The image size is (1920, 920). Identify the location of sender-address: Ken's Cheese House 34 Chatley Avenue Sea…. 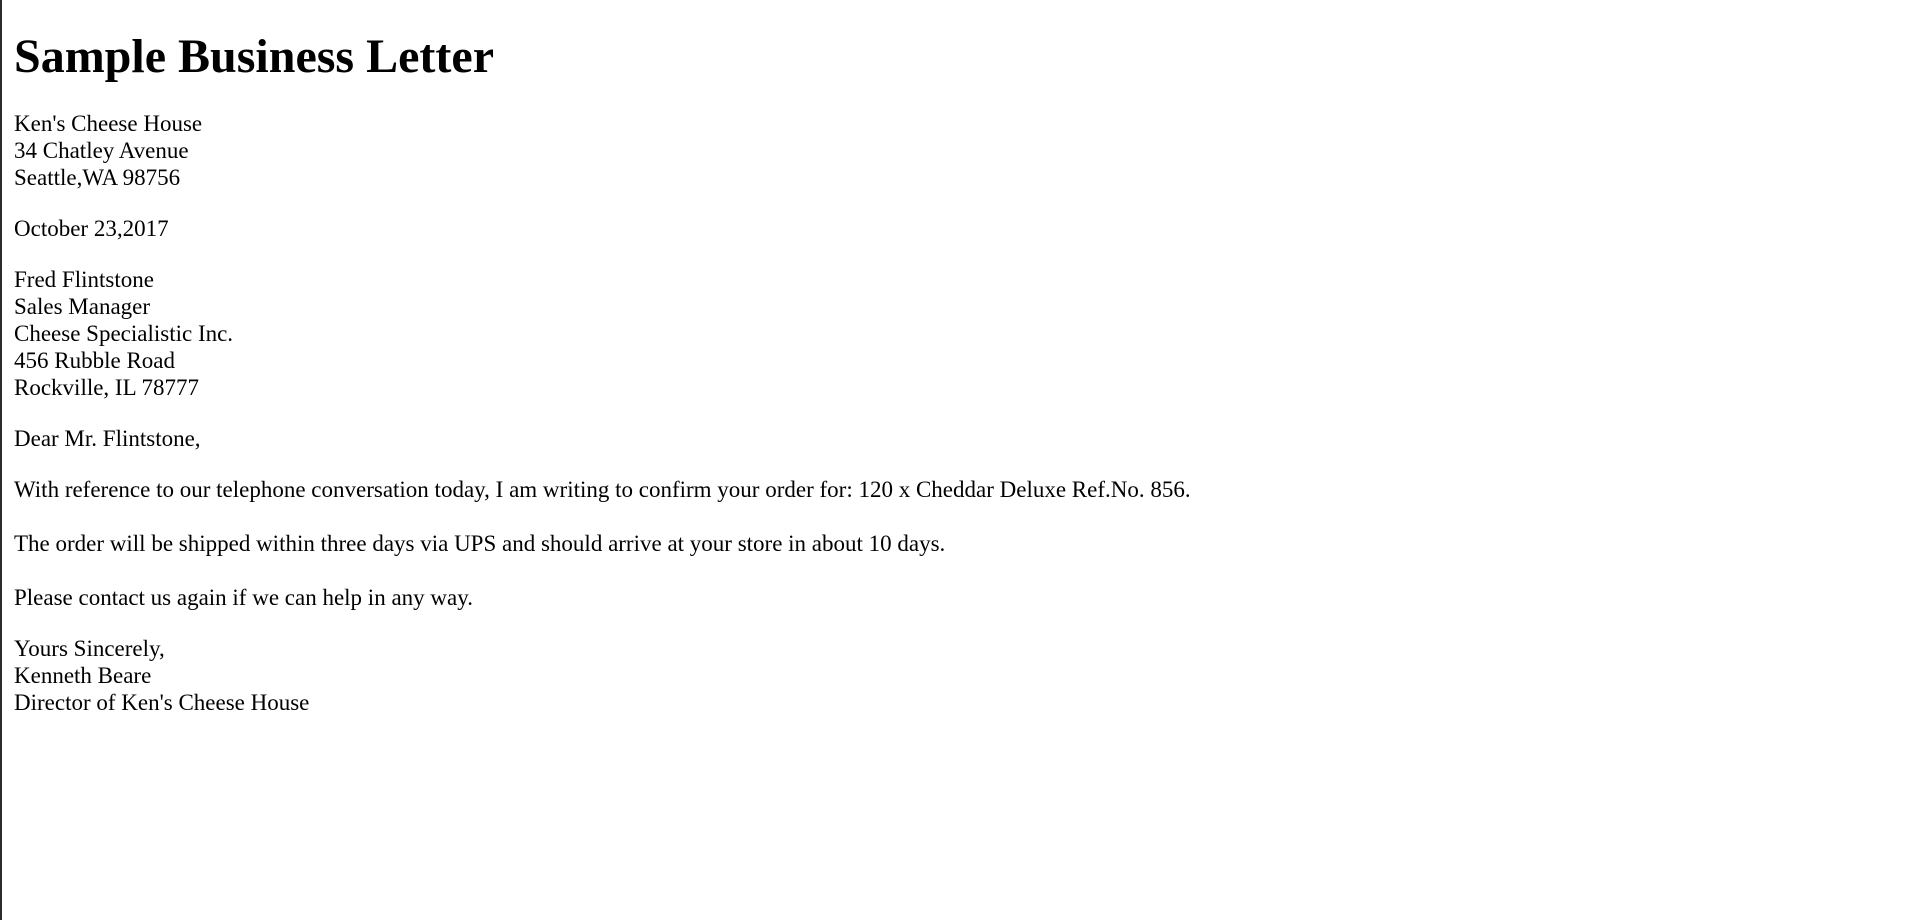
(954, 150).